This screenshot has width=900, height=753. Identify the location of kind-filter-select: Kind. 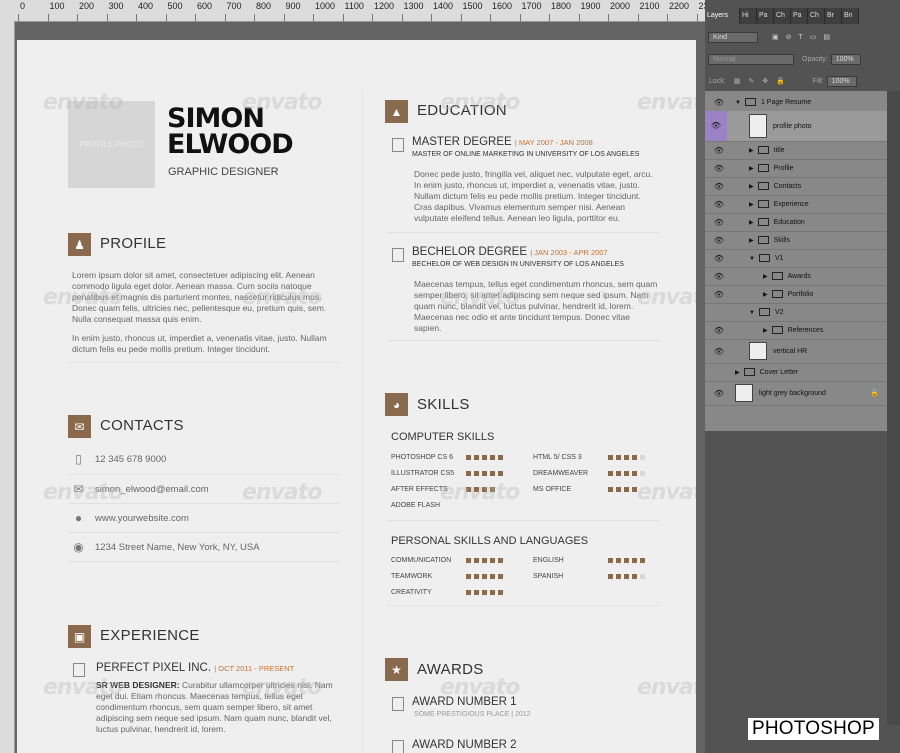
(733, 37).